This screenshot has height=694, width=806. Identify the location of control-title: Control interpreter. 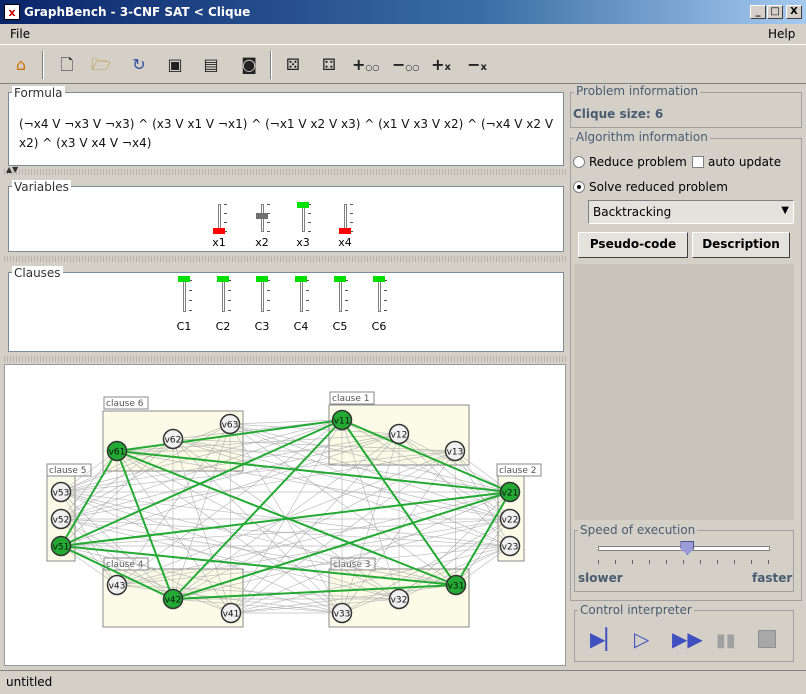
(636, 610).